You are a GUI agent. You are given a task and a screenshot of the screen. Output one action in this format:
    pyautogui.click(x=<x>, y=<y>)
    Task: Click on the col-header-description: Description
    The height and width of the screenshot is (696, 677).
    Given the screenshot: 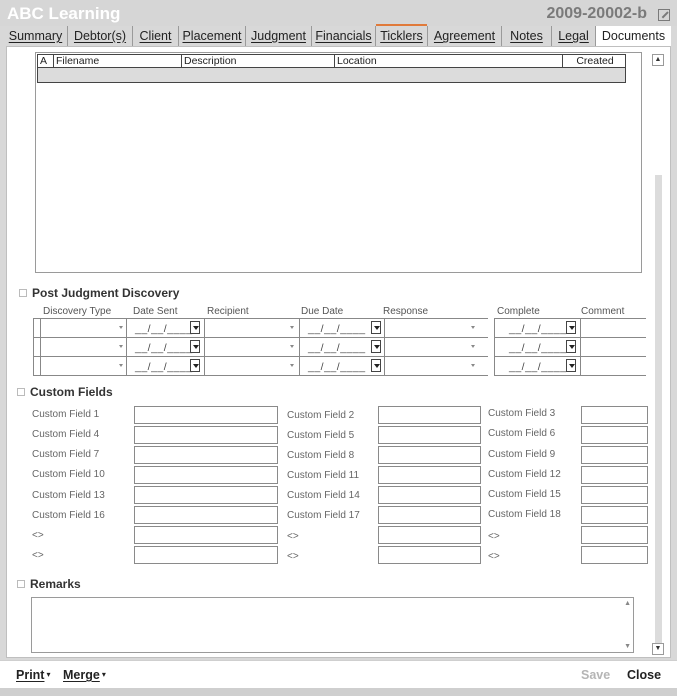 What is the action you would take?
    pyautogui.click(x=258, y=61)
    